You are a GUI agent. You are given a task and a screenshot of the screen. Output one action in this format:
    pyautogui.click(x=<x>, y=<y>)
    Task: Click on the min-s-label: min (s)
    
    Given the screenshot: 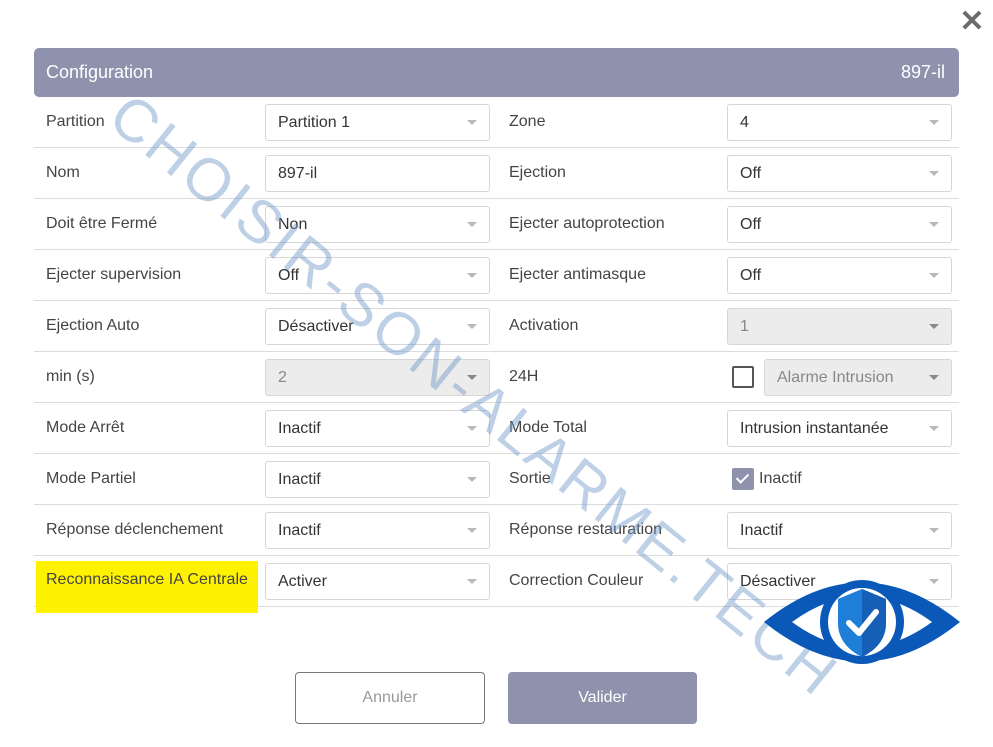 What is the action you would take?
    pyautogui.click(x=70, y=376)
    